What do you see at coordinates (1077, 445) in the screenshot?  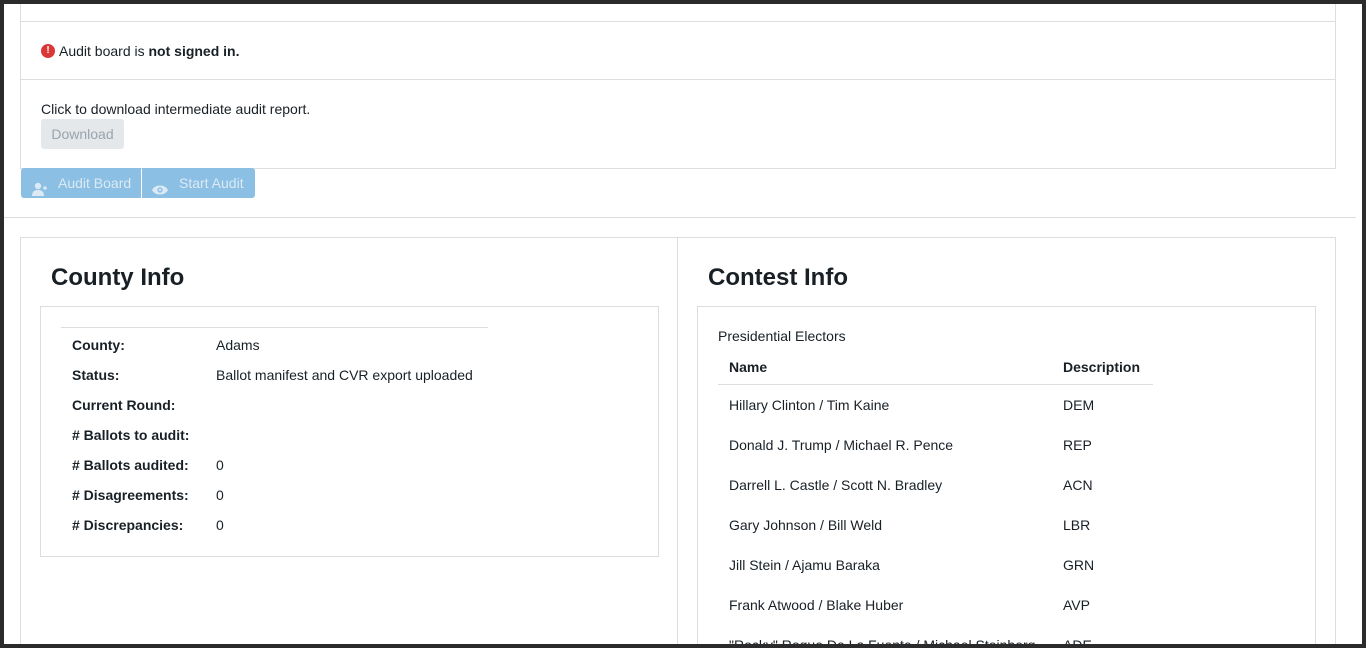 I see `candidate-description: REP` at bounding box center [1077, 445].